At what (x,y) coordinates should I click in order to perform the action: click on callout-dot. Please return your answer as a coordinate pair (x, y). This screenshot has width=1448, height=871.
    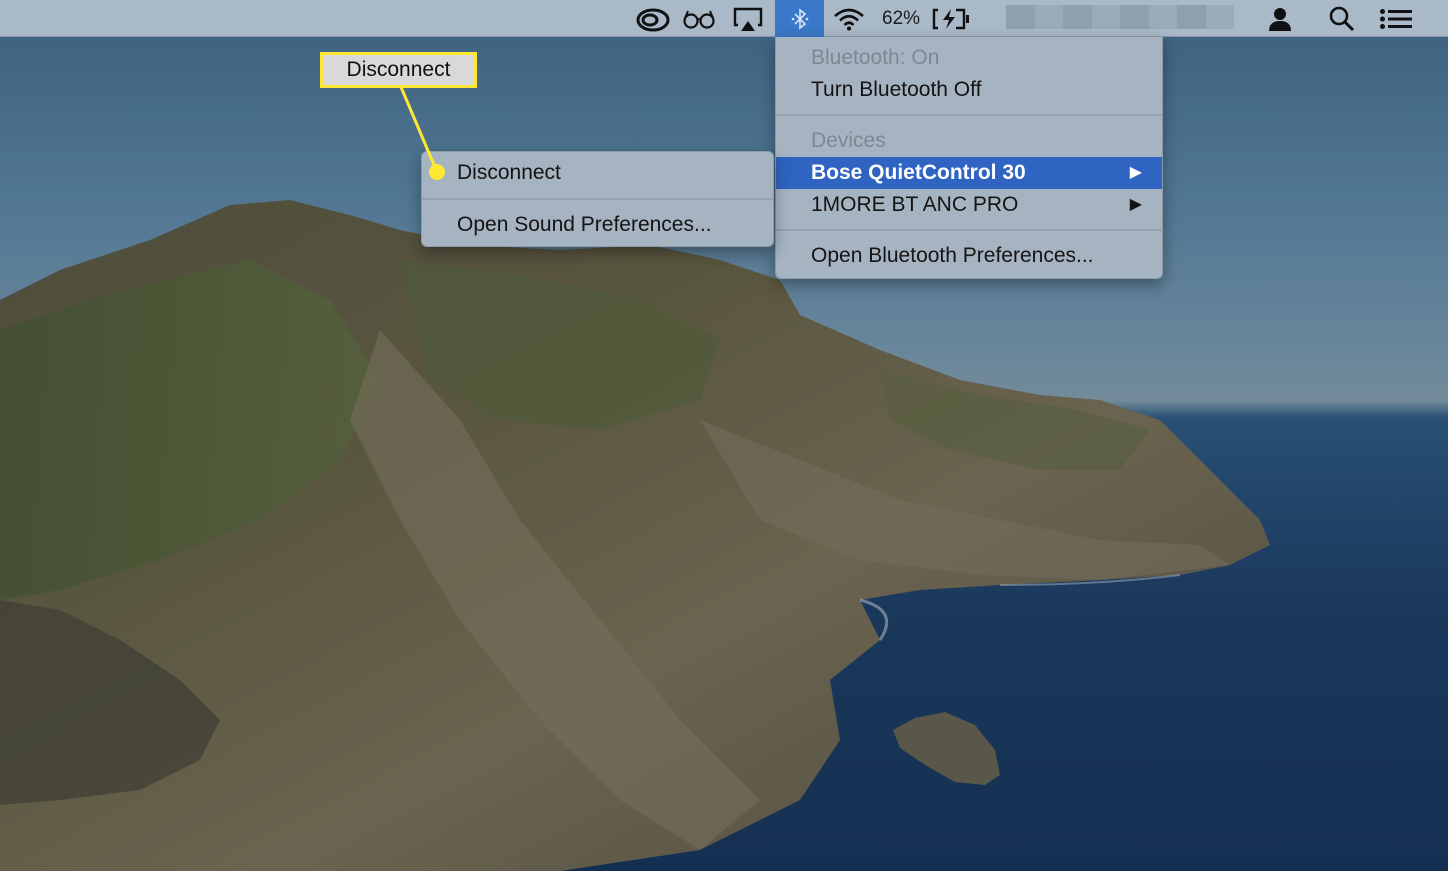
    Looking at the image, I should click on (437, 172).